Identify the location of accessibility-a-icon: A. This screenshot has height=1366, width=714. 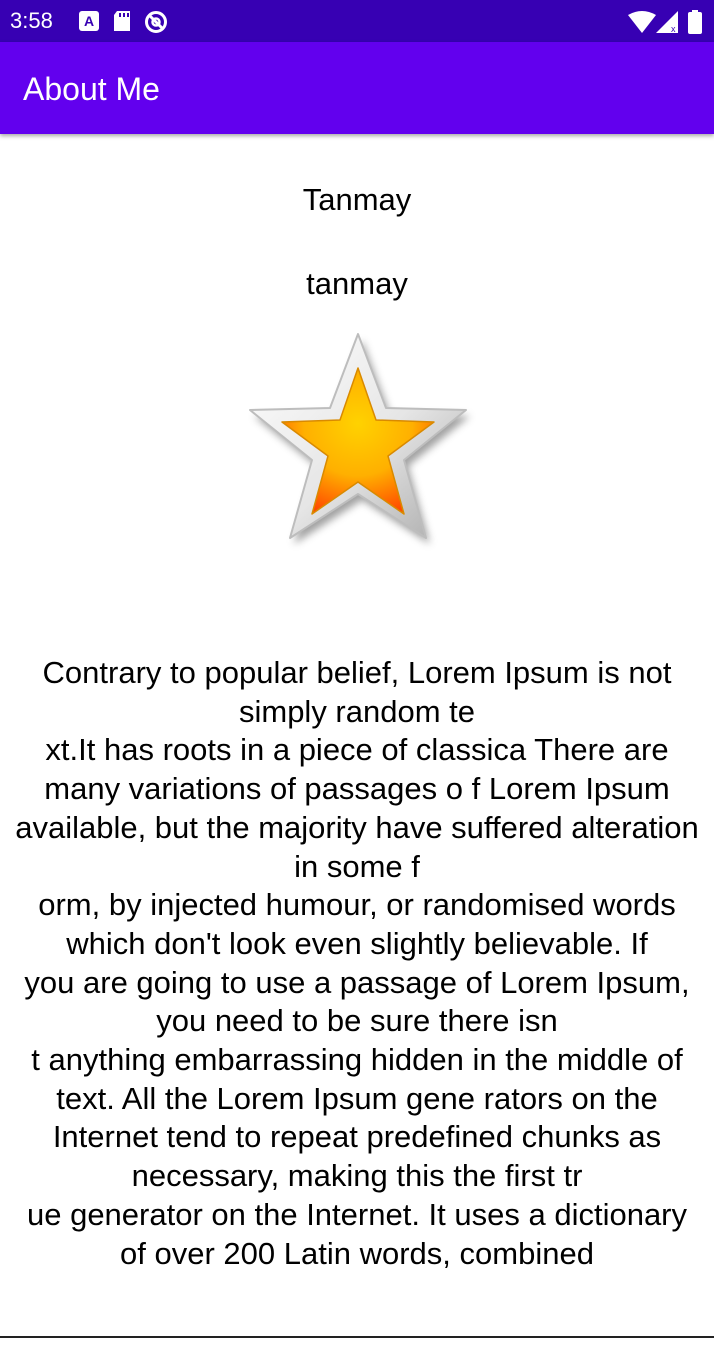
(89, 23).